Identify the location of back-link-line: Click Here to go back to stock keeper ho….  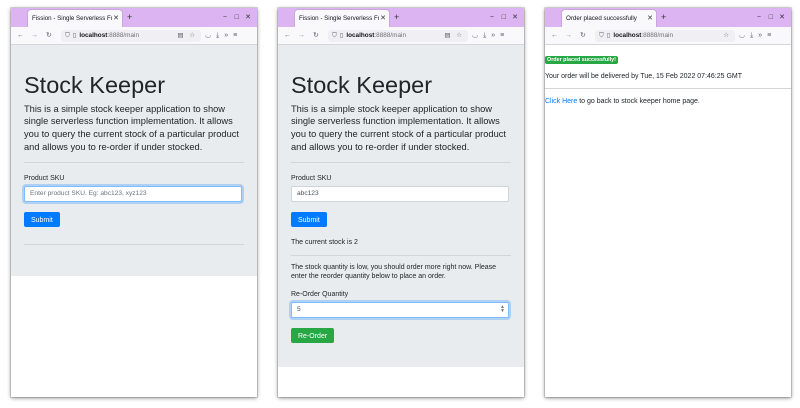
(668, 102).